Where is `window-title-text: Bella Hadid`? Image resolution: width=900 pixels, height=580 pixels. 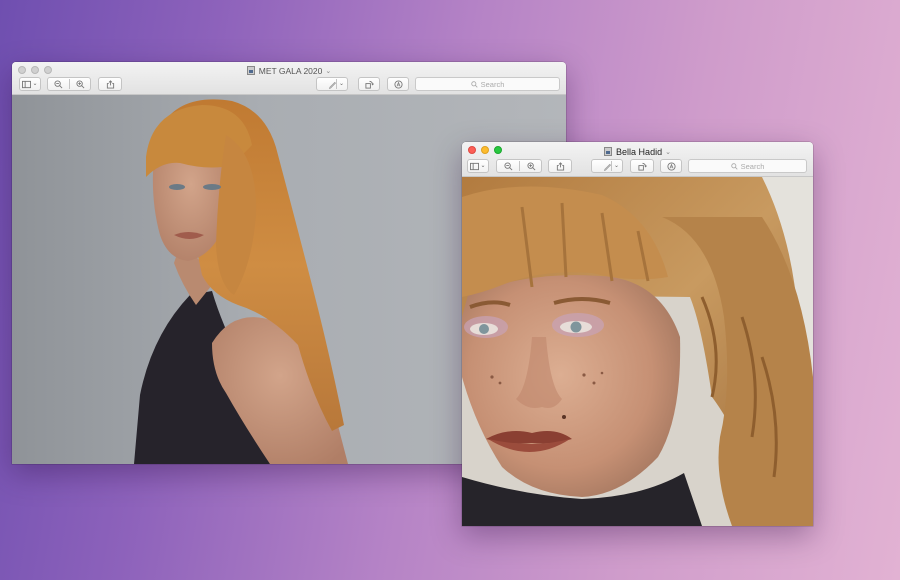
window-title-text: Bella Hadid is located at coordinates (639, 151).